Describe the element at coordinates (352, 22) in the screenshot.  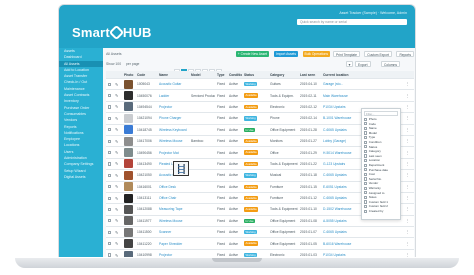
I see `header-search-input: Quick search by name or serial` at that location.